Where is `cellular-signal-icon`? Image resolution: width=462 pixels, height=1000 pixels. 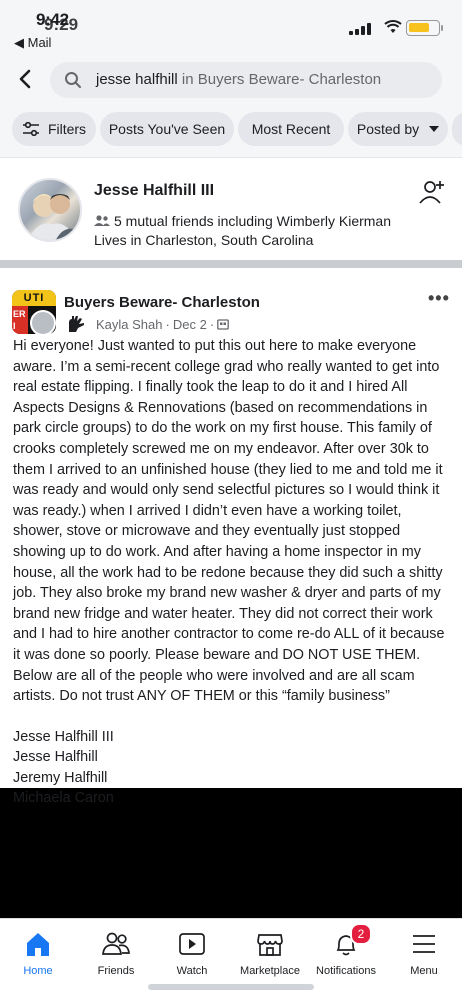 cellular-signal-icon is located at coordinates (364, 29).